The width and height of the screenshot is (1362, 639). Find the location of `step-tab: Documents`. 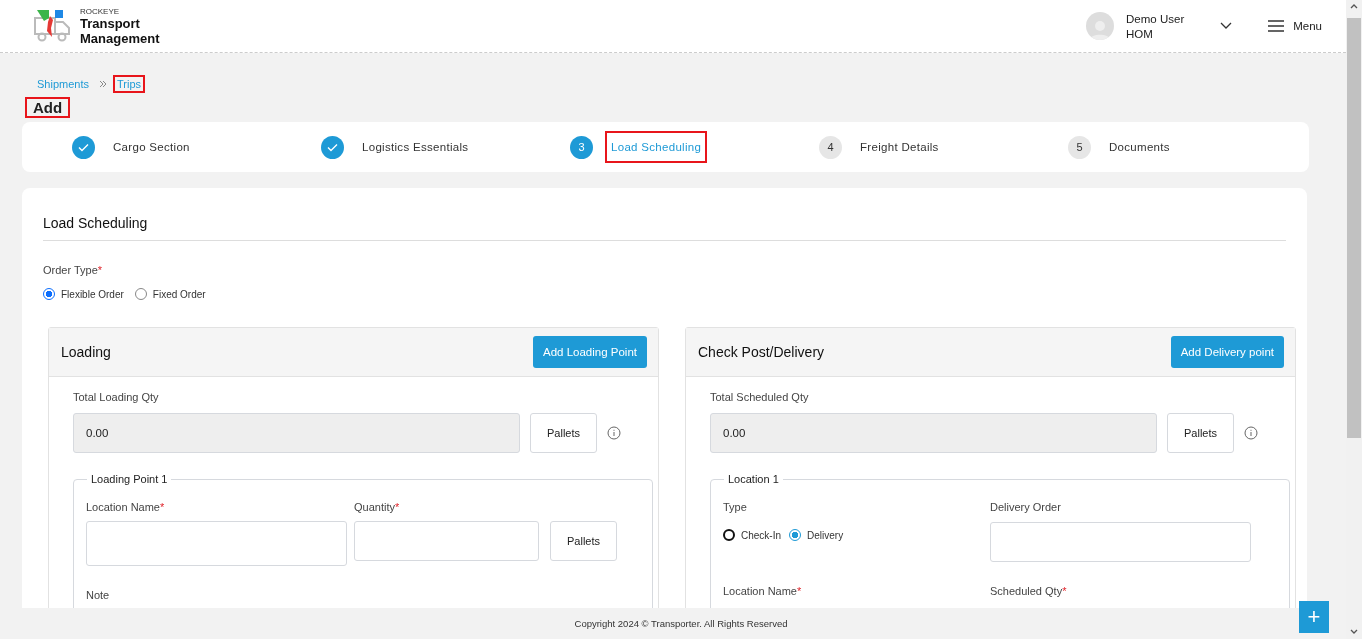

step-tab: Documents is located at coordinates (1139, 147).